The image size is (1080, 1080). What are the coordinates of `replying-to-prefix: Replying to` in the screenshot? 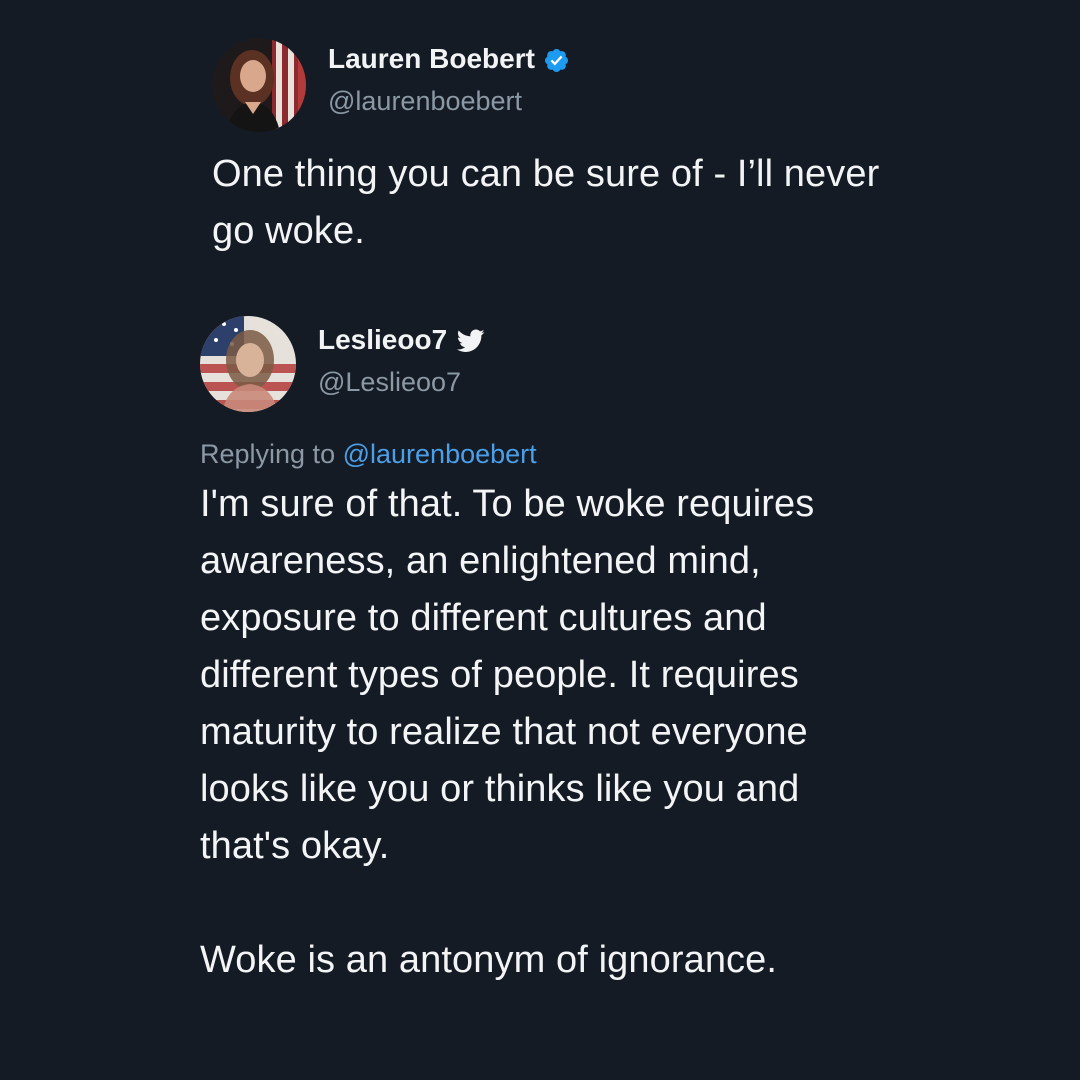 It's located at (268, 454).